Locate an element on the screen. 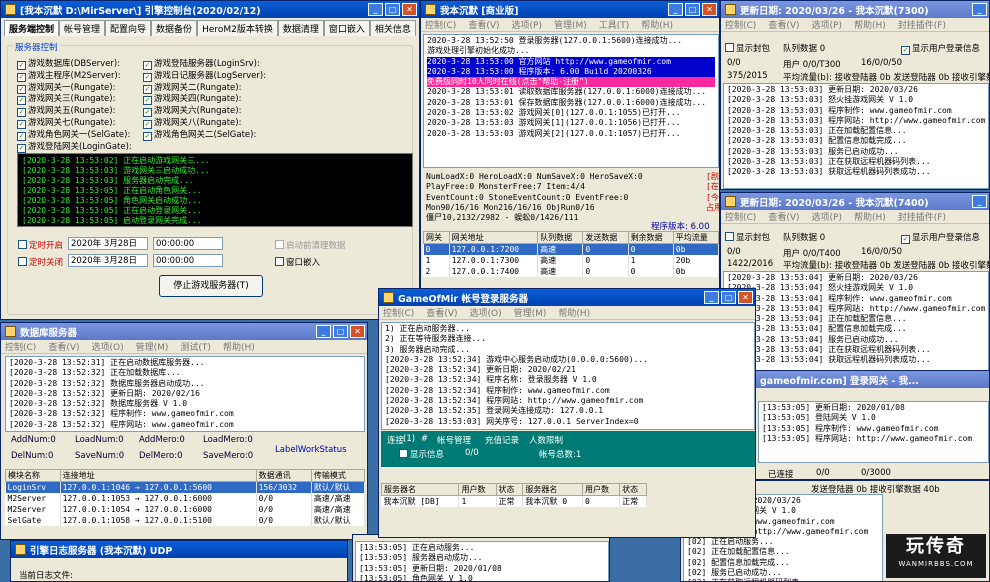 This screenshot has height=582, width=990. column-header: 连接地址 is located at coordinates (158, 475).